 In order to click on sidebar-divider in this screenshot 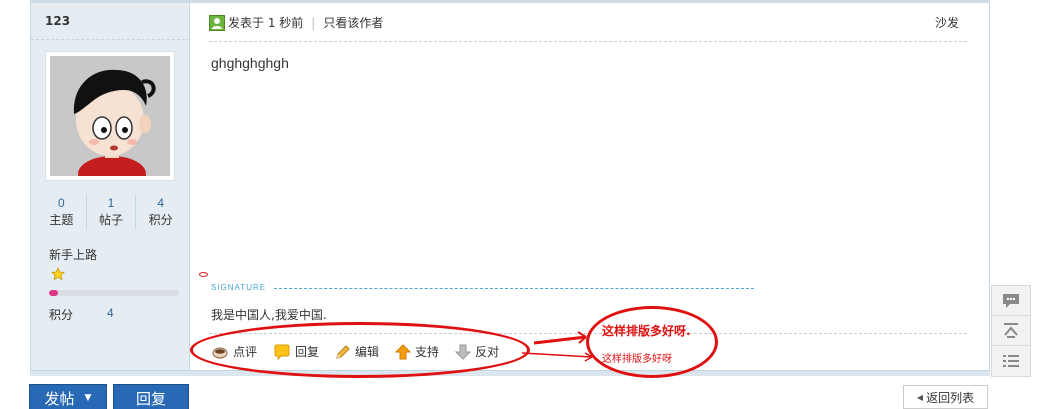, I will do `click(110, 39)`.